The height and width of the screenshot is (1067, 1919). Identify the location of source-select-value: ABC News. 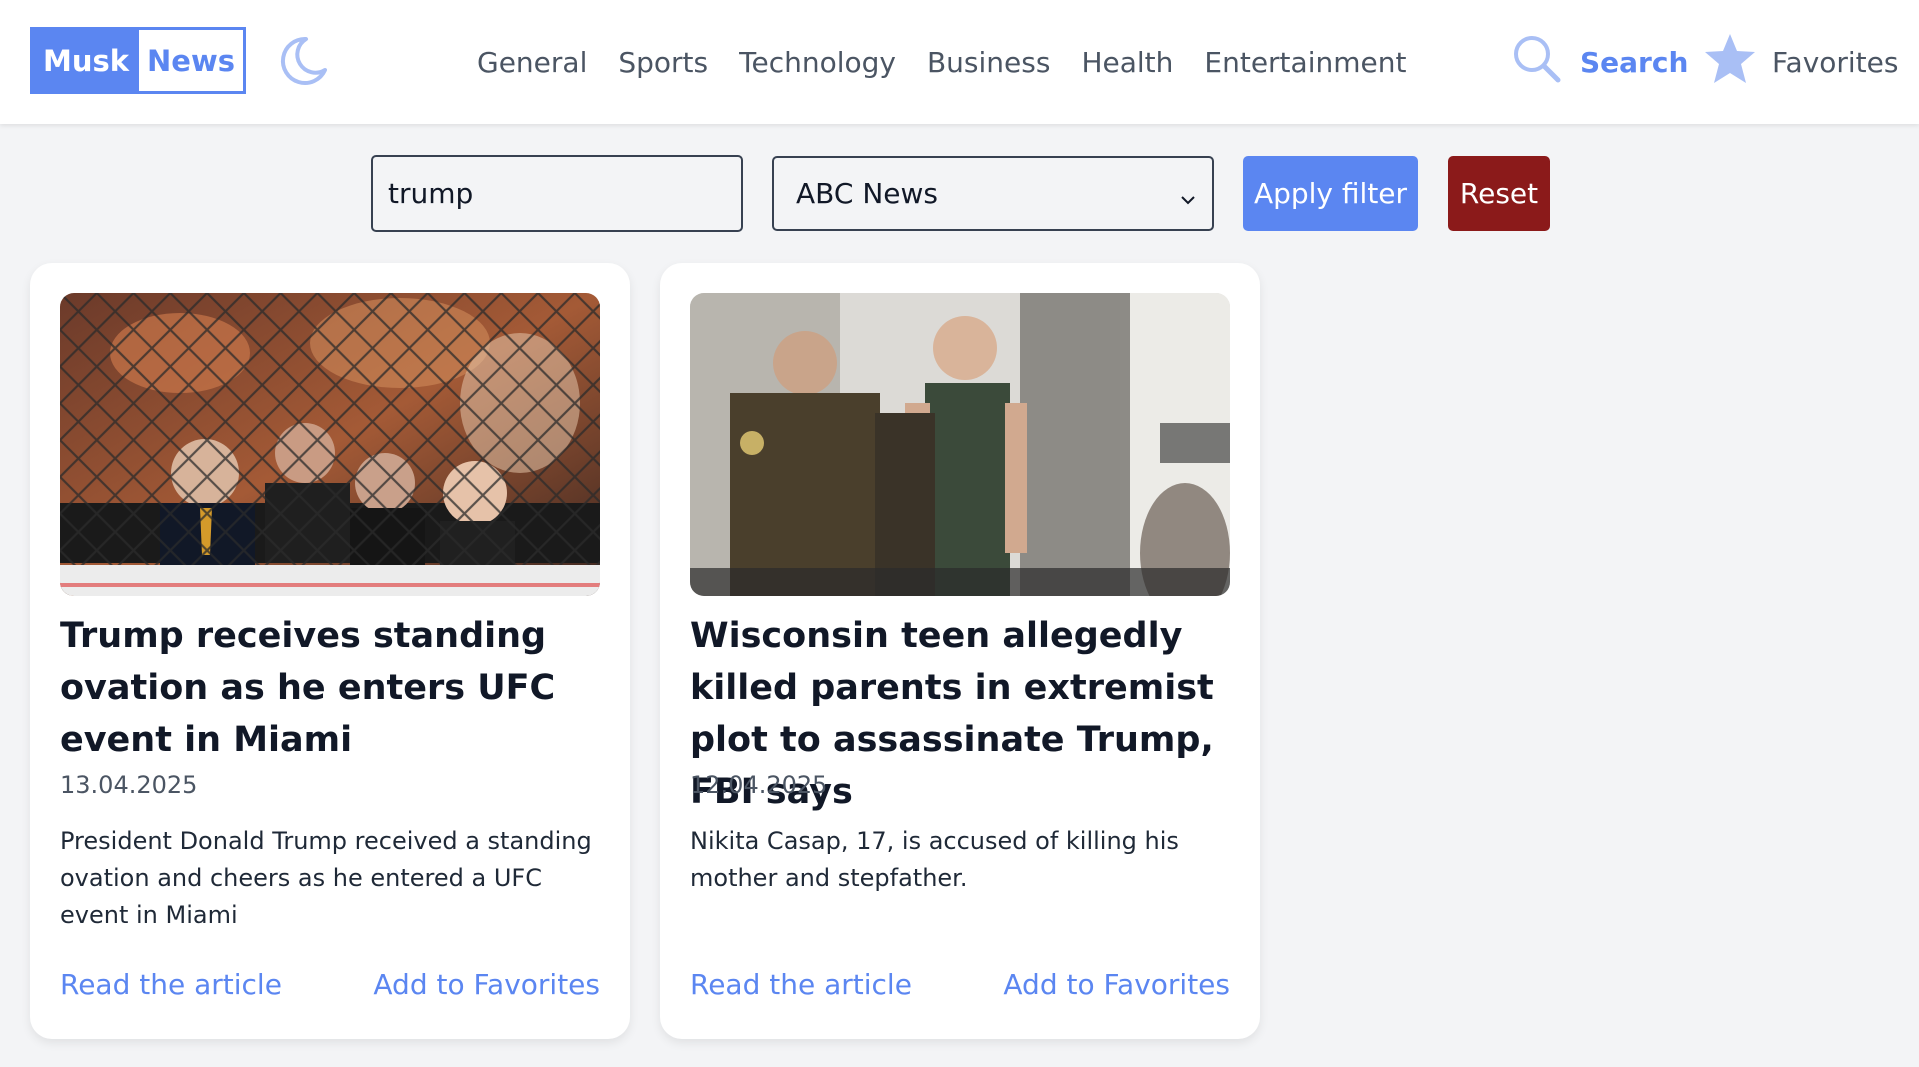
(867, 193).